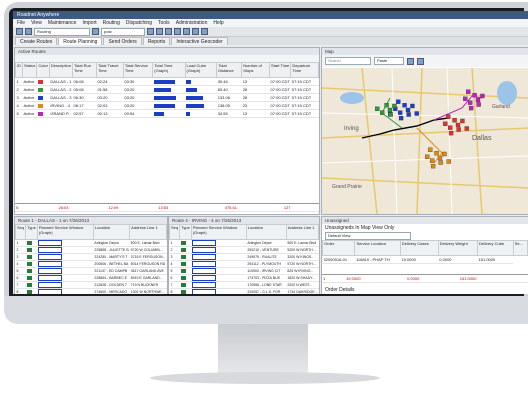  What do you see at coordinates (199, 41) in the screenshot?
I see `tab-4: Interactive Geocoder` at bounding box center [199, 41].